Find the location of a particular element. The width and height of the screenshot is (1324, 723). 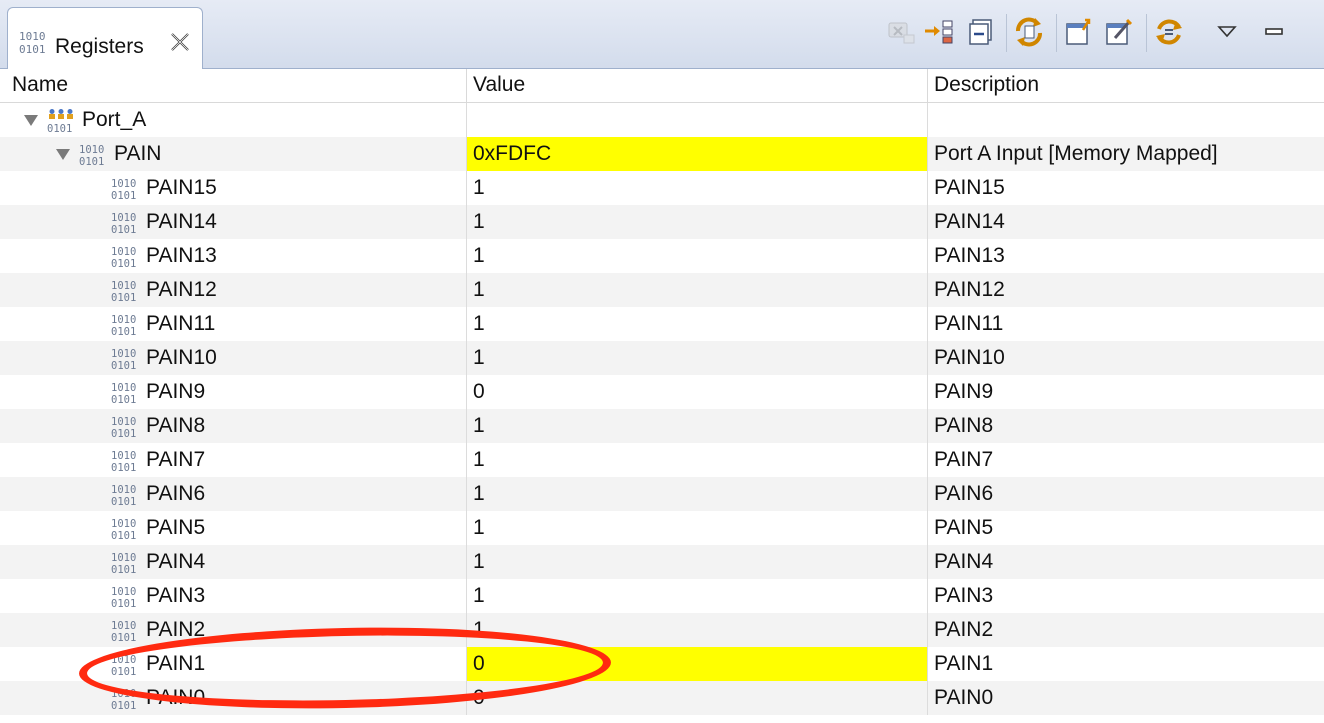

name-cell: 1010 0101 PAIN4 is located at coordinates (233, 562).